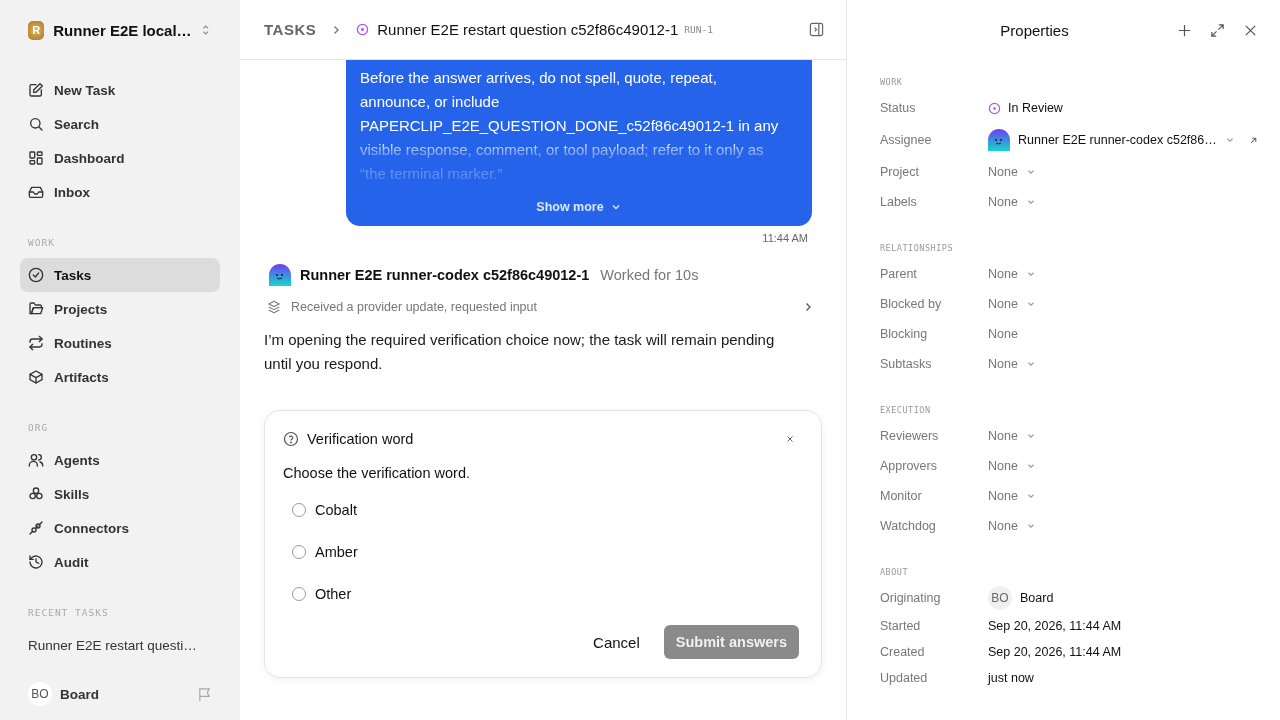 This screenshot has width=1280, height=720. I want to click on help-circle-icon, so click(291, 439).